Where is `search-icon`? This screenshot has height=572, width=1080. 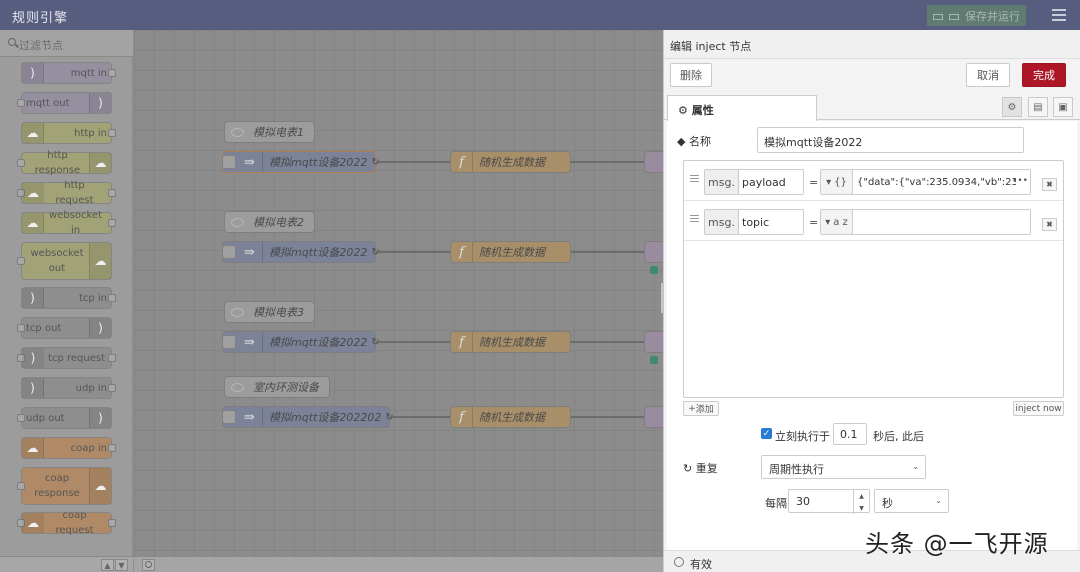
search-icon is located at coordinates (148, 565).